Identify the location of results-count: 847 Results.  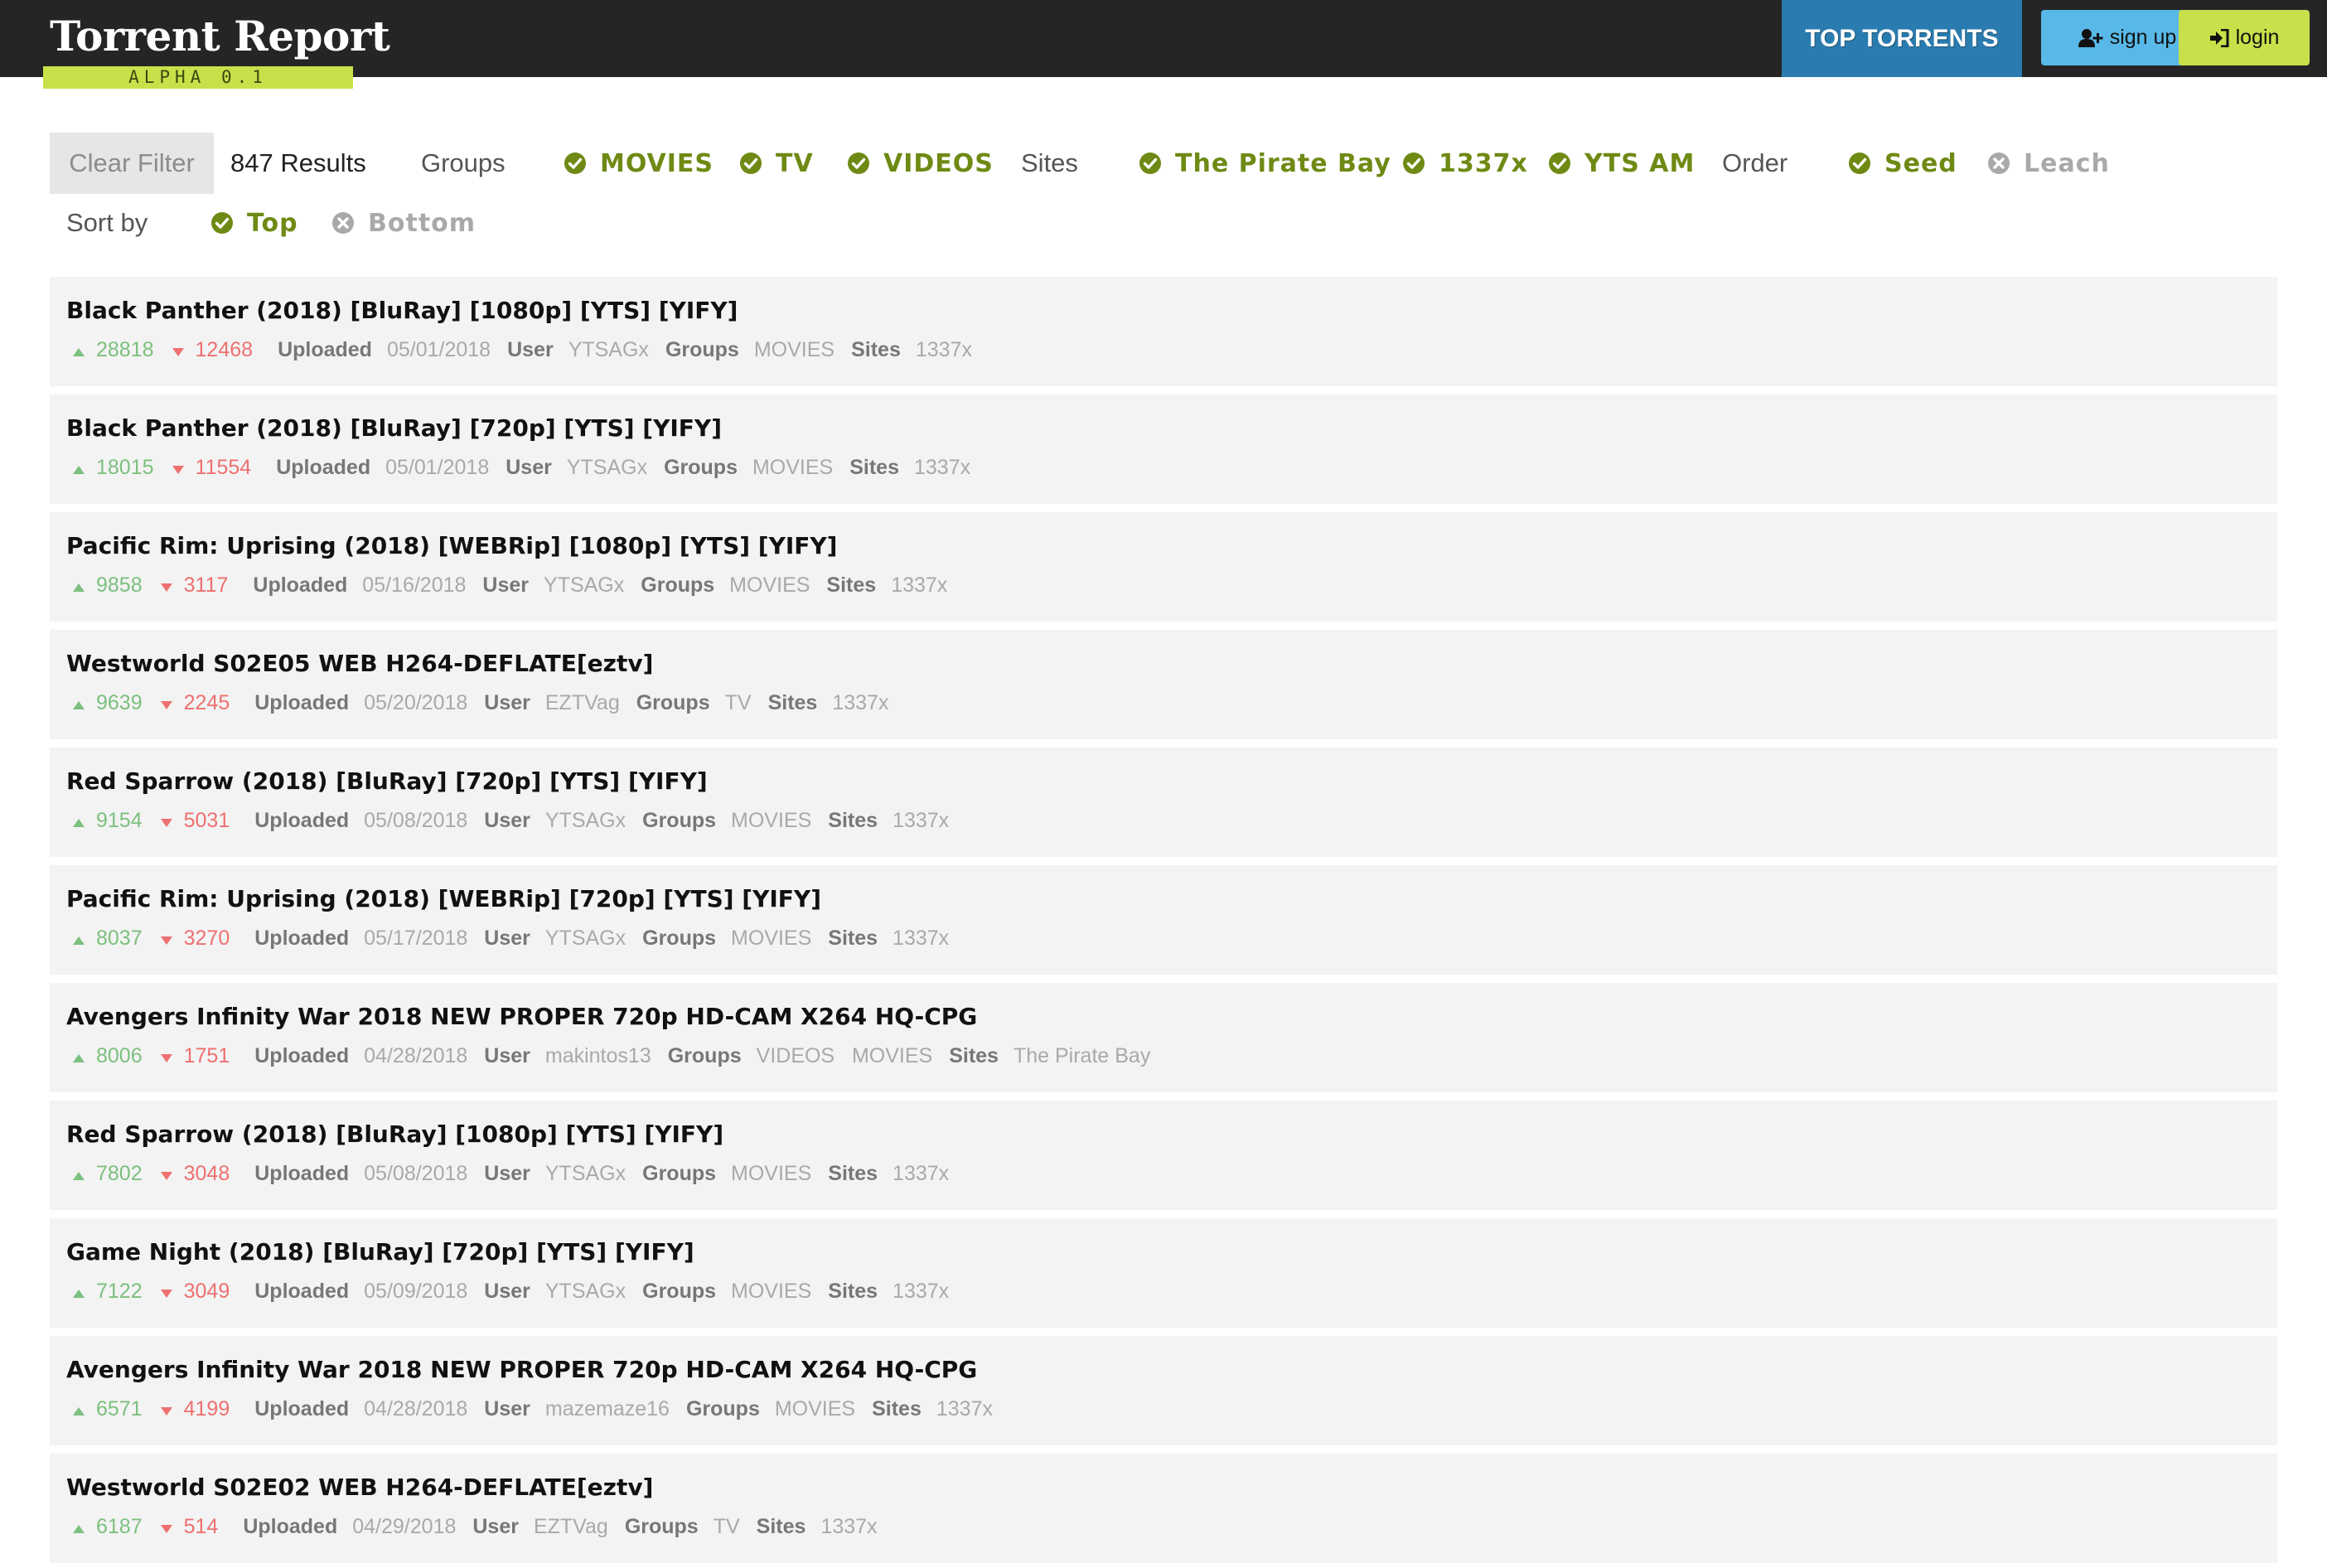
(298, 162).